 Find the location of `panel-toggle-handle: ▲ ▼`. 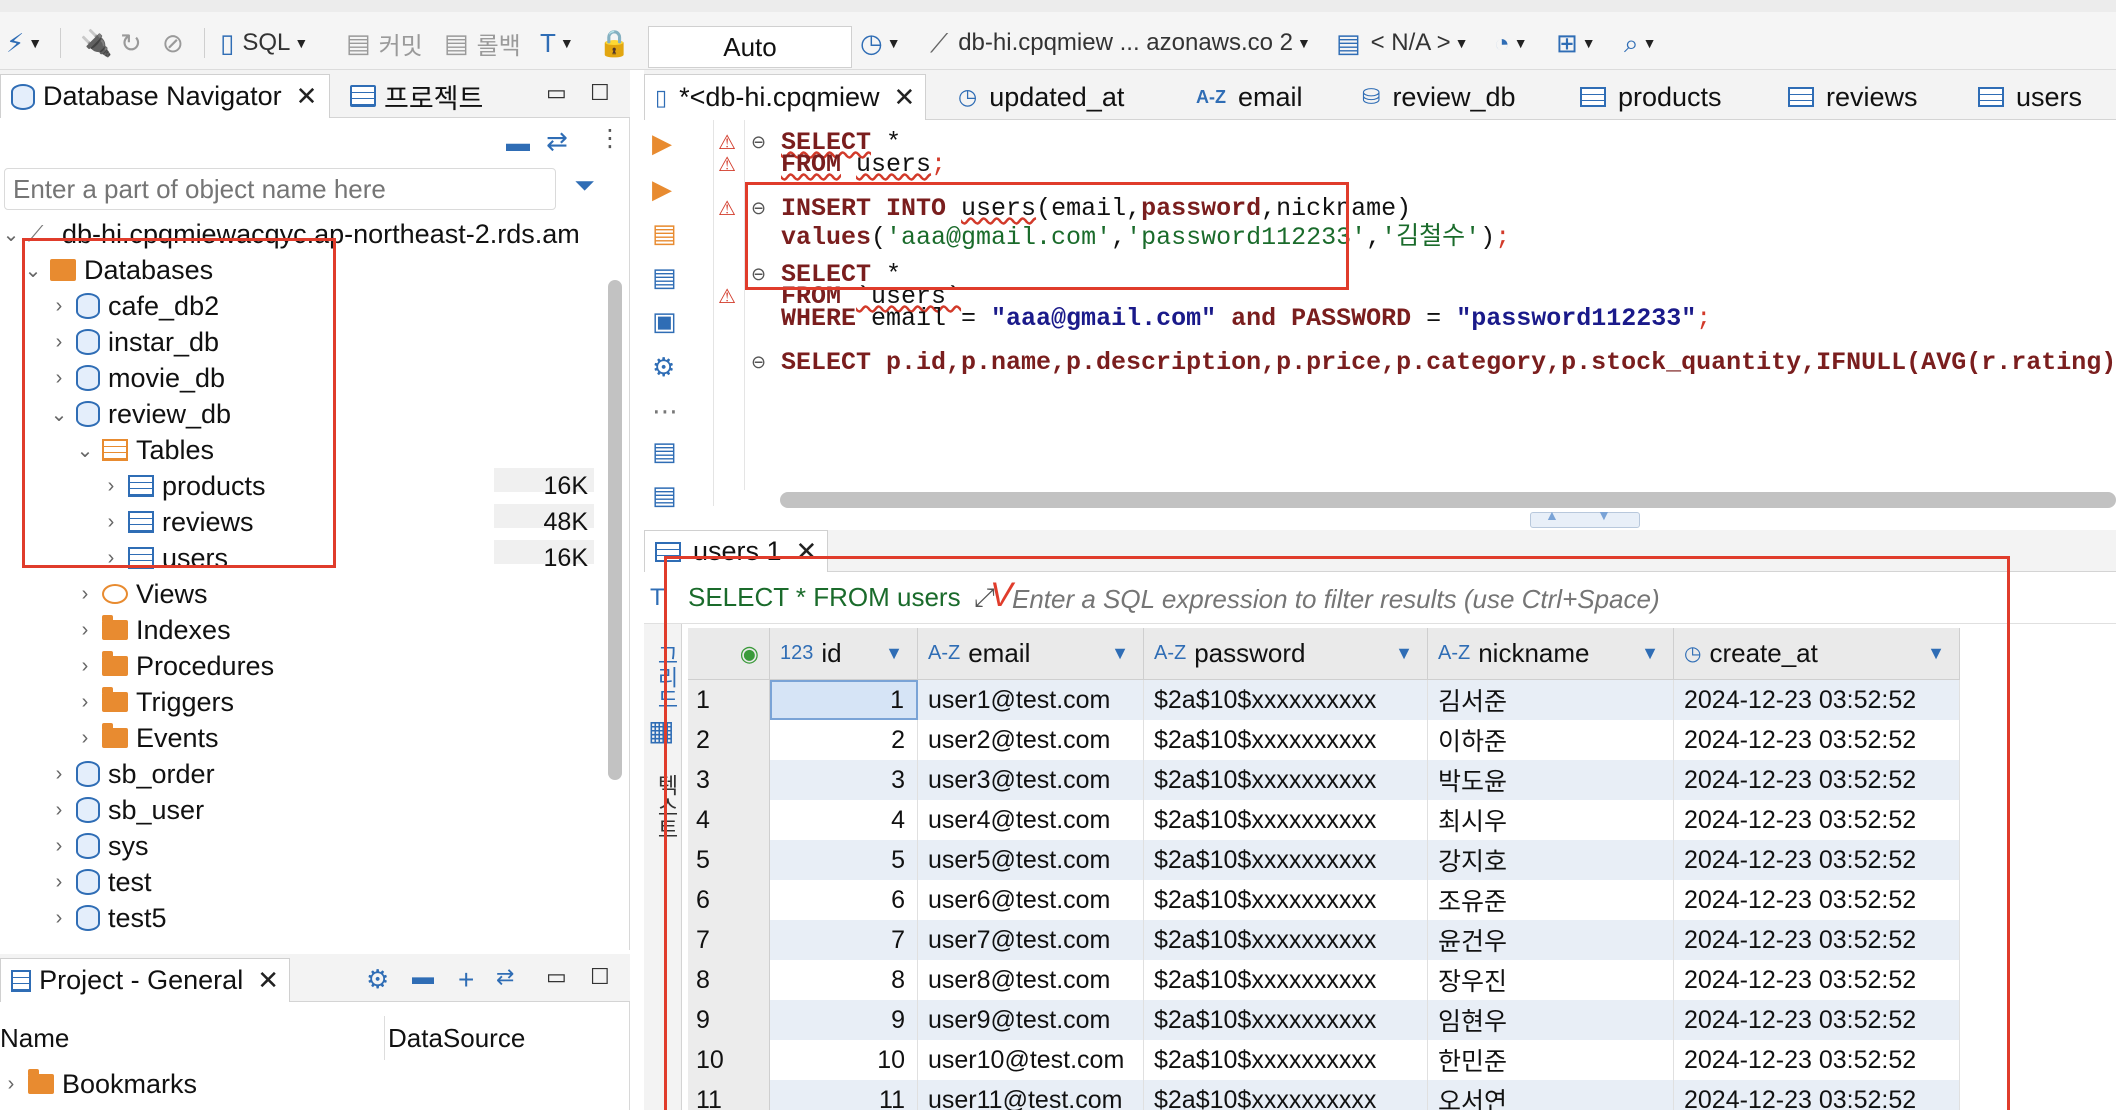

panel-toggle-handle: ▲ ▼ is located at coordinates (1585, 517).